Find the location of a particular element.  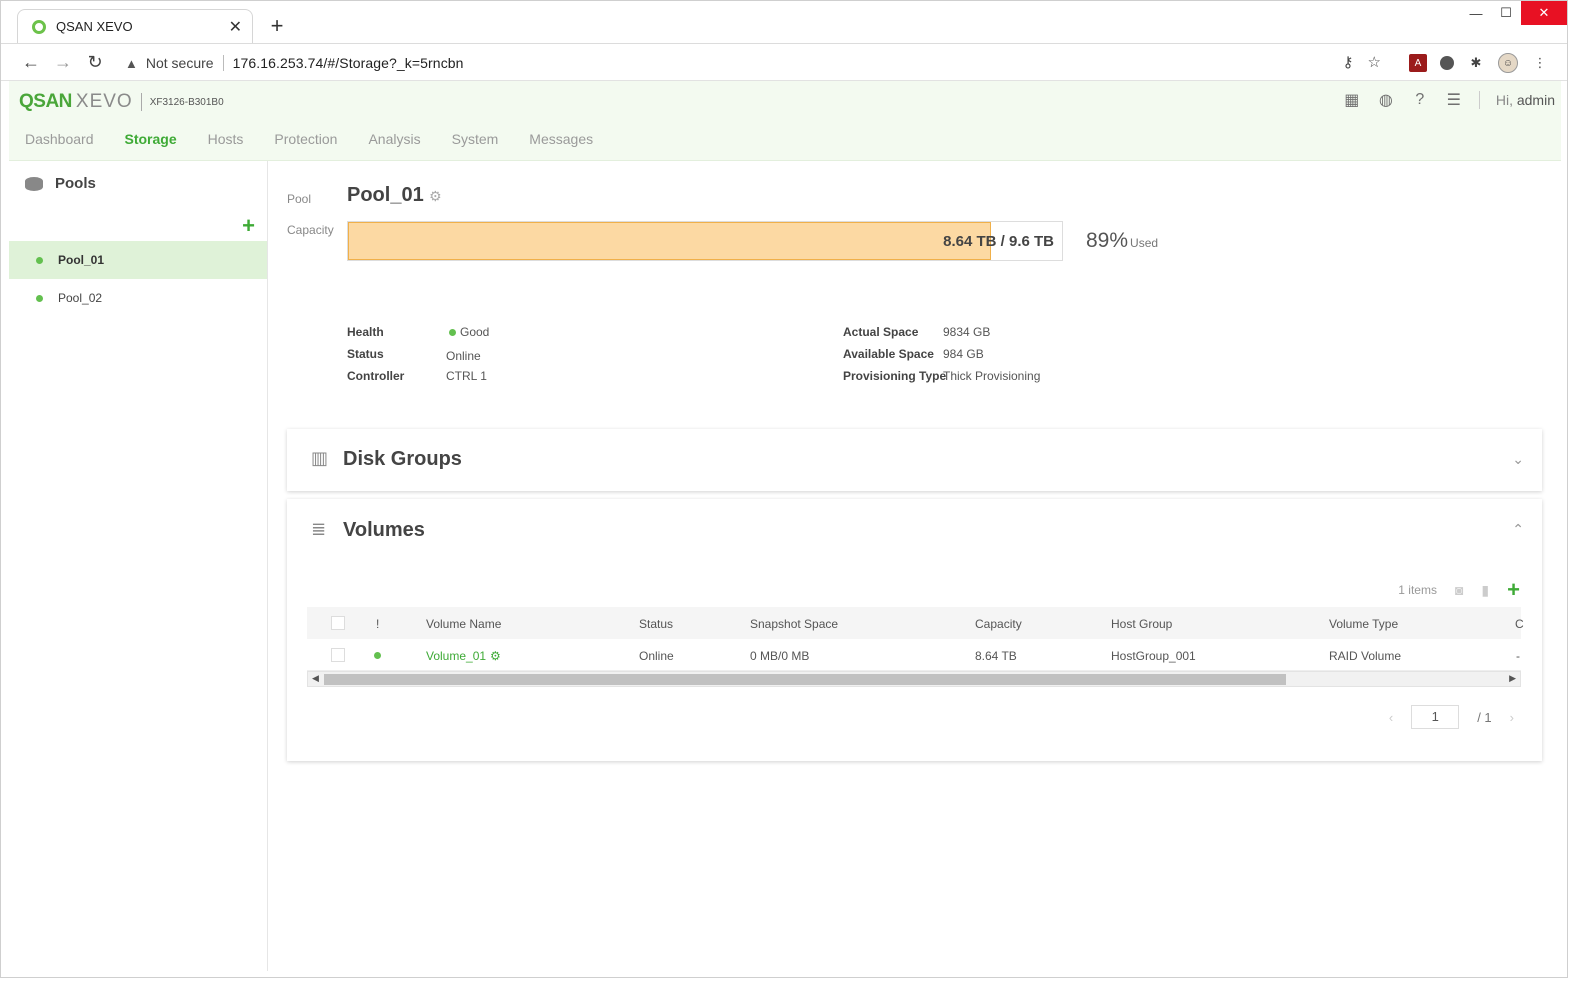

health-key: Health is located at coordinates (365, 332).